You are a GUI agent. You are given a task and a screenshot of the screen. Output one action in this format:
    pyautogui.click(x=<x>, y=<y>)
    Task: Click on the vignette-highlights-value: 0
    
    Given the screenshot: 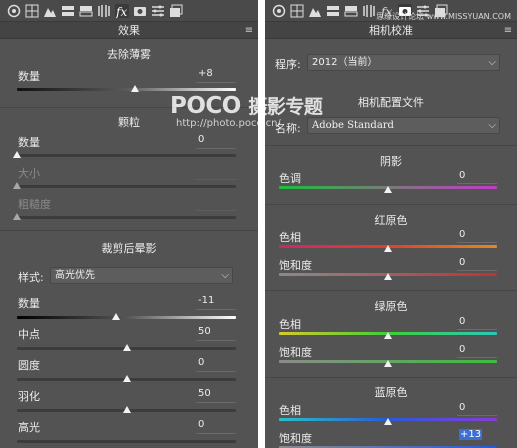 What is the action you would take?
    pyautogui.click(x=201, y=424)
    